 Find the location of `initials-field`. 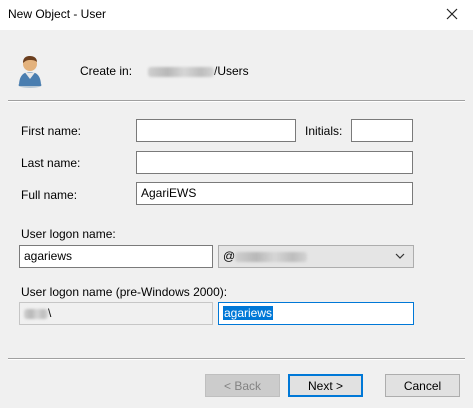

initials-field is located at coordinates (382, 130).